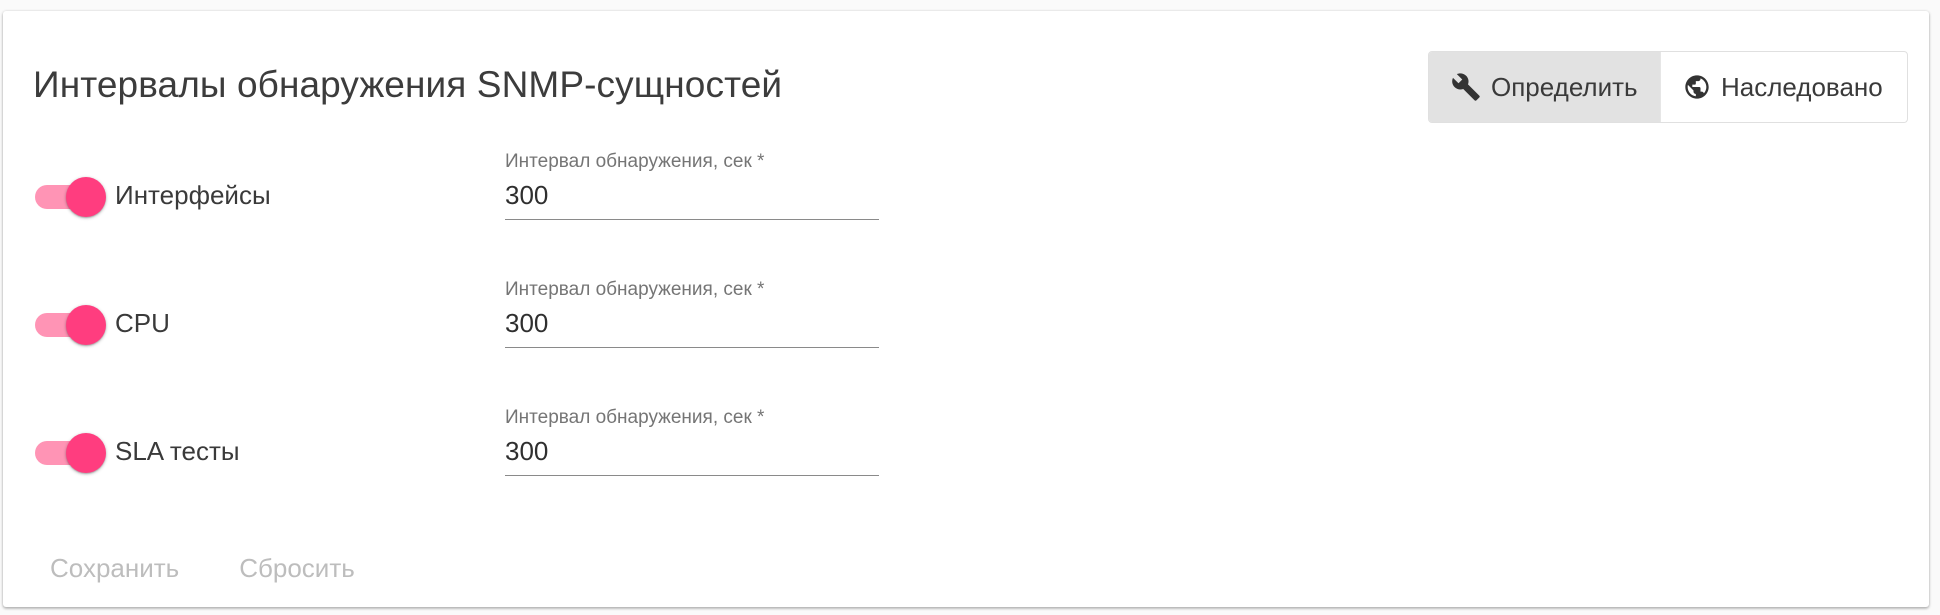  Describe the element at coordinates (408, 84) in the screenshot. I see `card-title: Интервалы обнаружения SNMP-сущностей` at that location.